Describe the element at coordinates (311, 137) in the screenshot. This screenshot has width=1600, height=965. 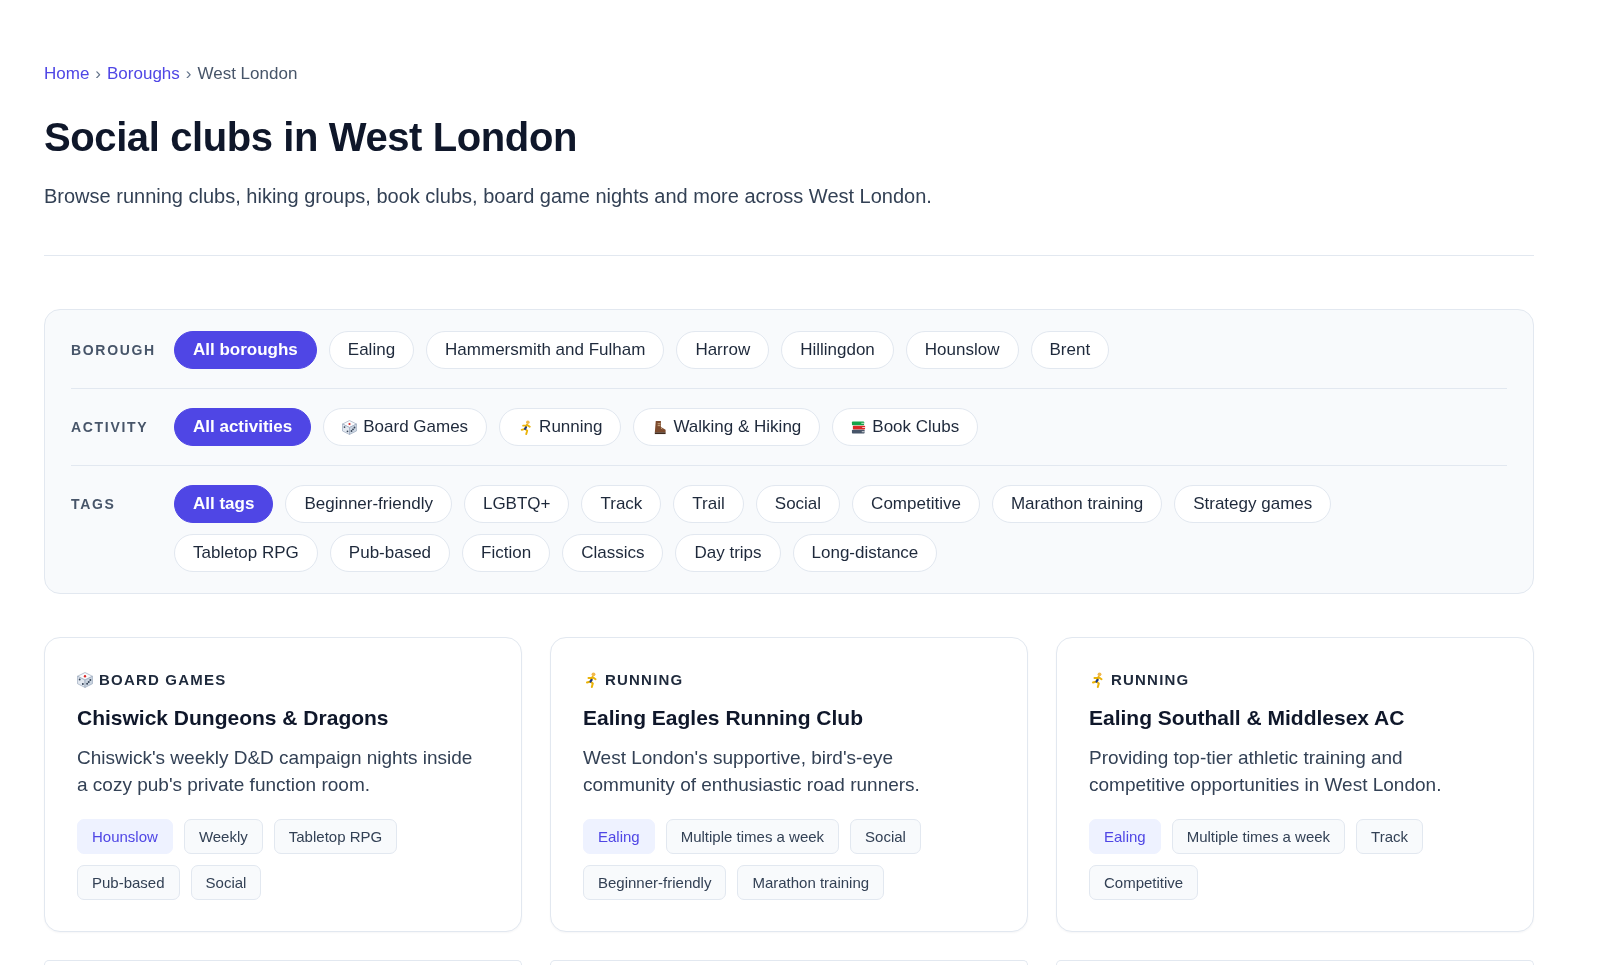
I see `page-title: Social clubs in West London` at that location.